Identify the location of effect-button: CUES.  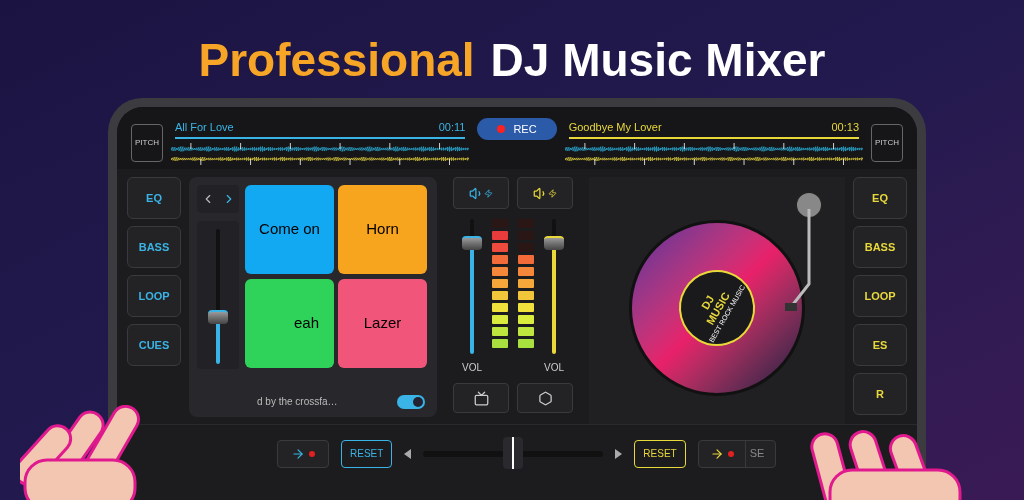
(154, 345).